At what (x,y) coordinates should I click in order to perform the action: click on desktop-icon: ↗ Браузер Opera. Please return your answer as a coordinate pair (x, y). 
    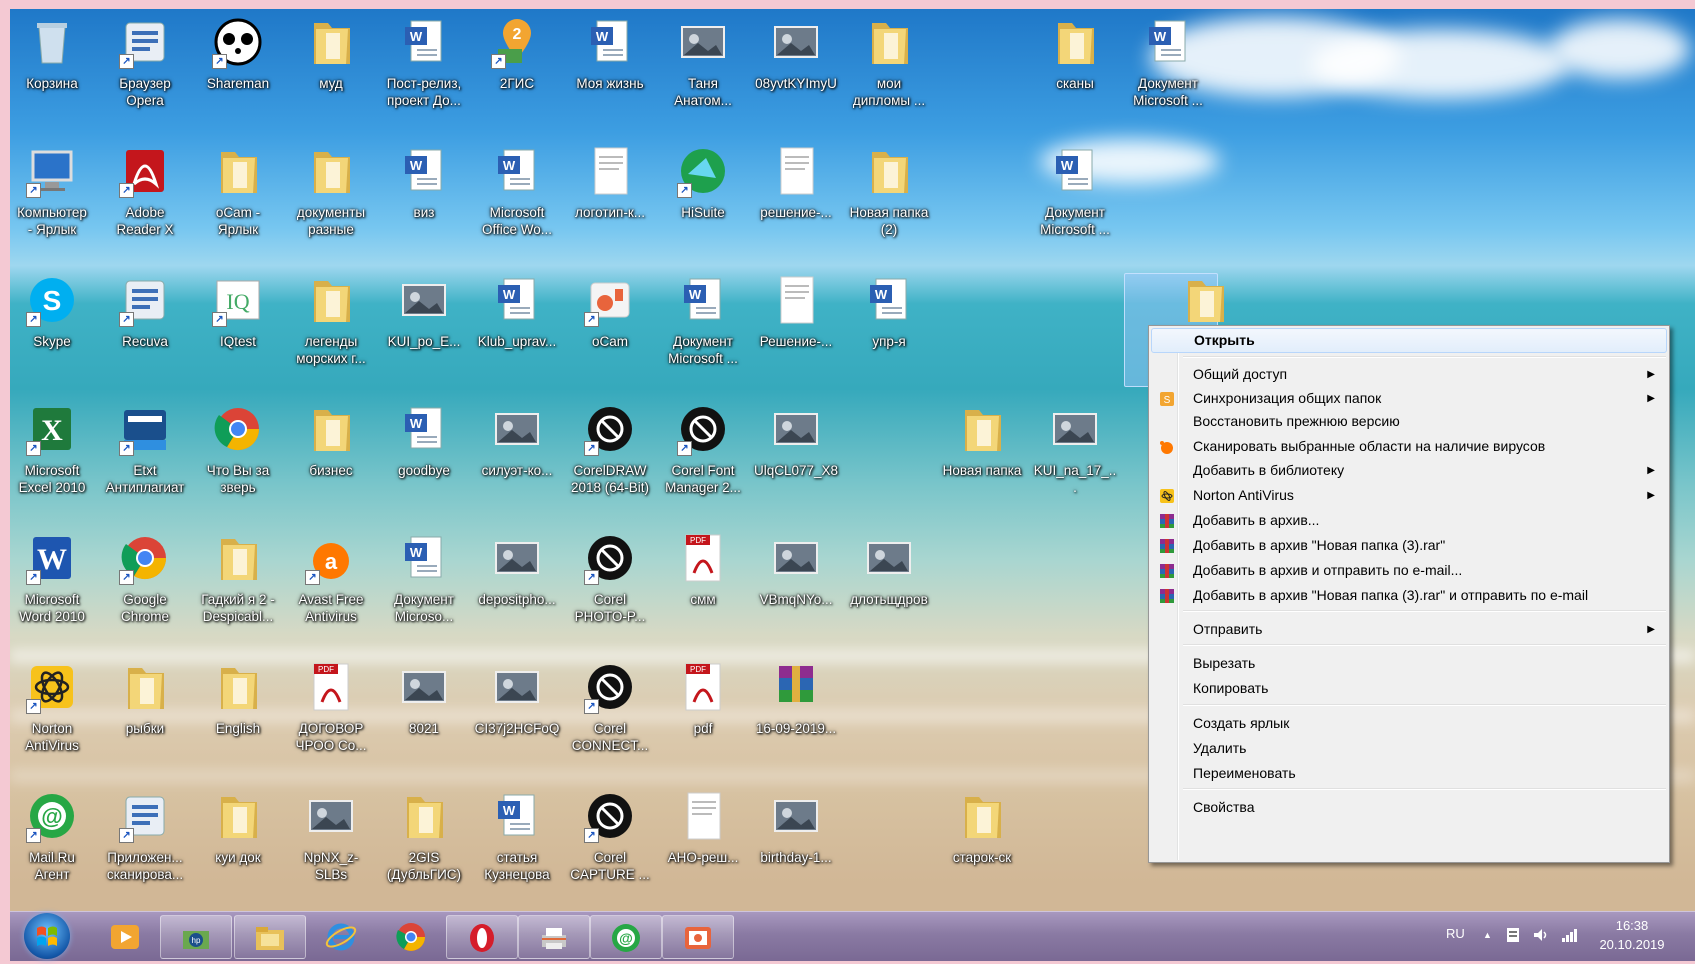
    Looking at the image, I should click on (145, 62).